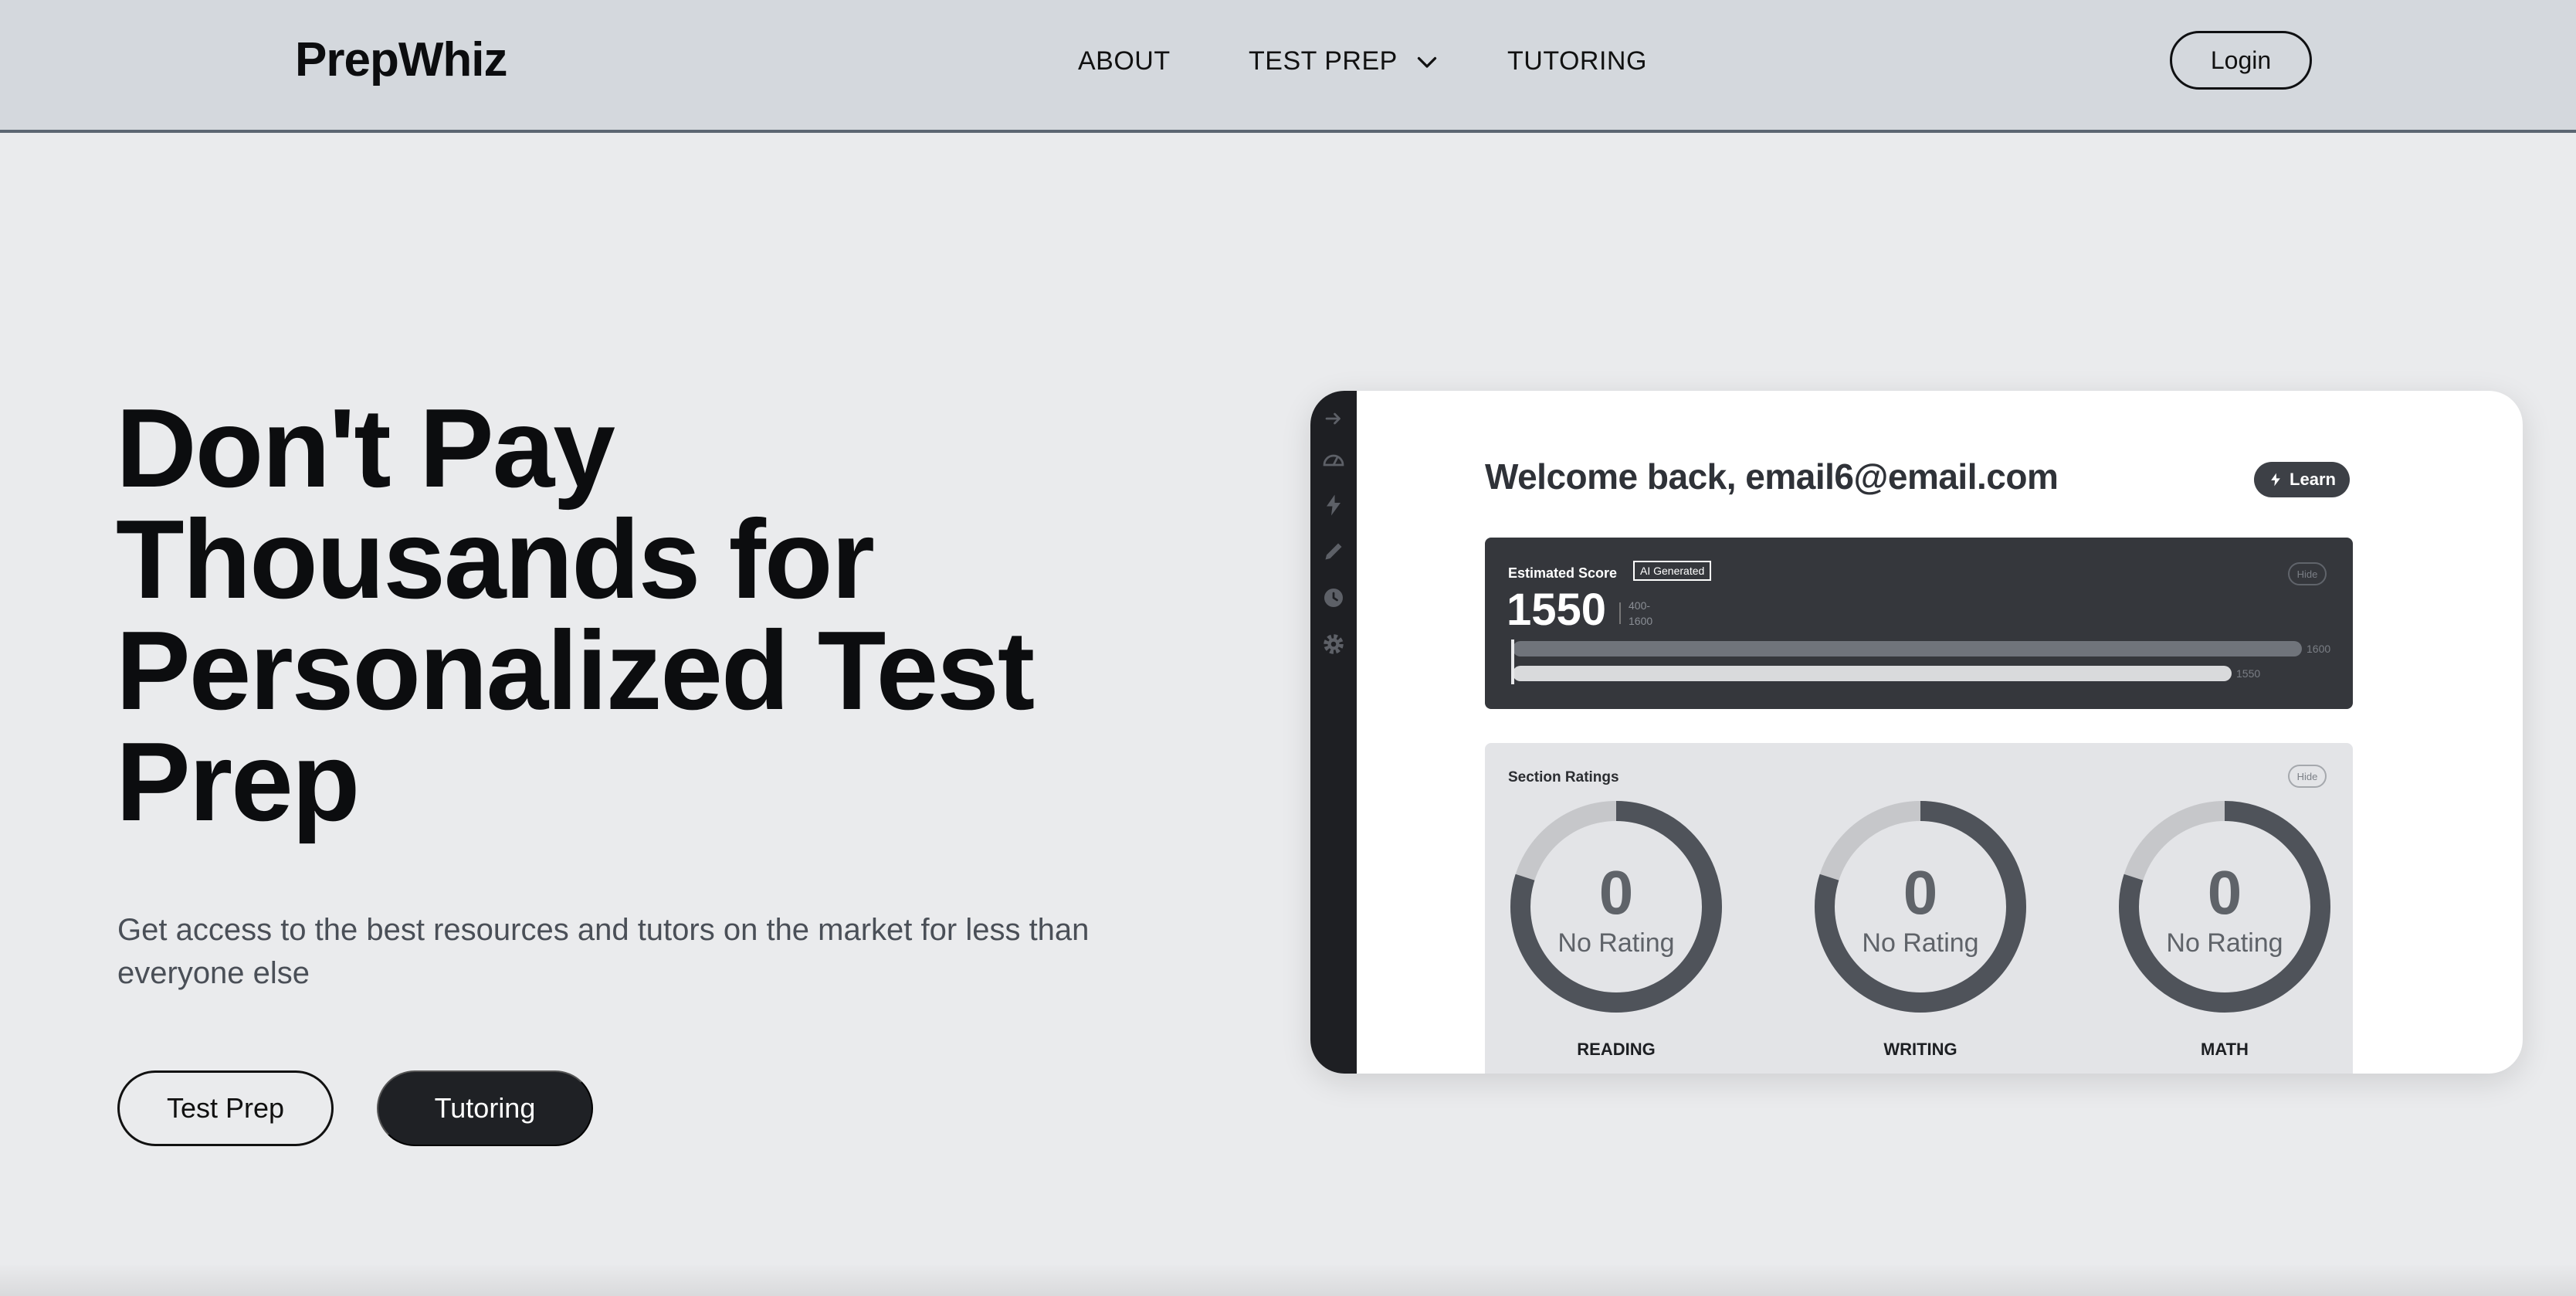 The height and width of the screenshot is (1296, 2576). What do you see at coordinates (1616, 893) in the screenshot?
I see `reading-score: 0` at bounding box center [1616, 893].